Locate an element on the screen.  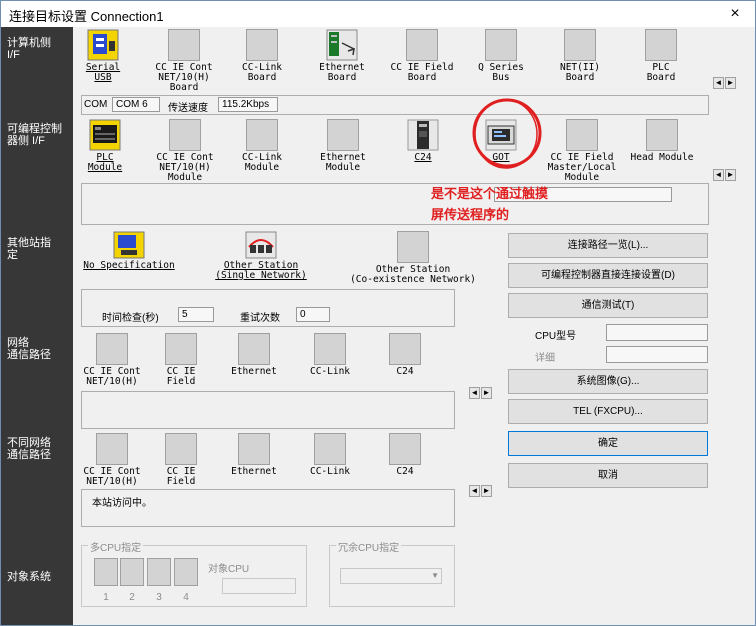
diff-route-scroll-right: ► is located at coordinates (486, 491).